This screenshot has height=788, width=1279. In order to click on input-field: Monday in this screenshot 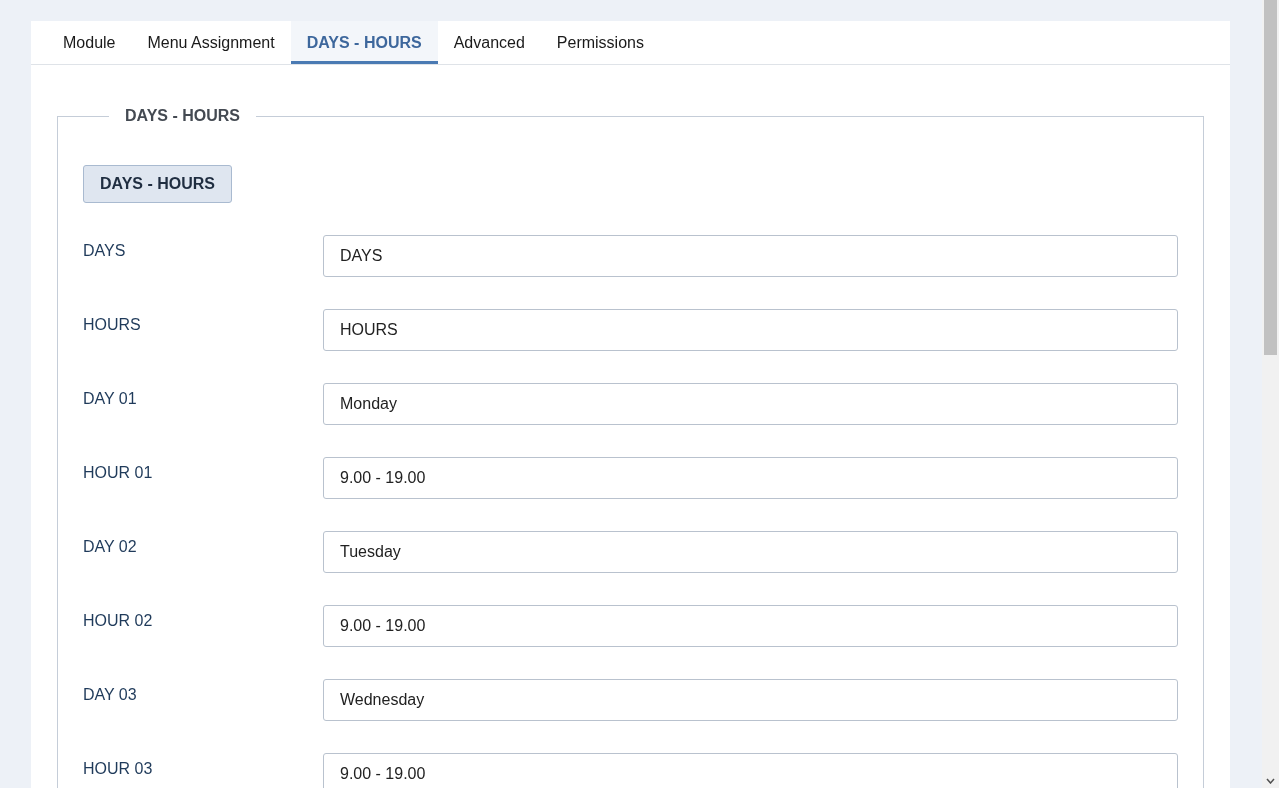, I will do `click(750, 404)`.